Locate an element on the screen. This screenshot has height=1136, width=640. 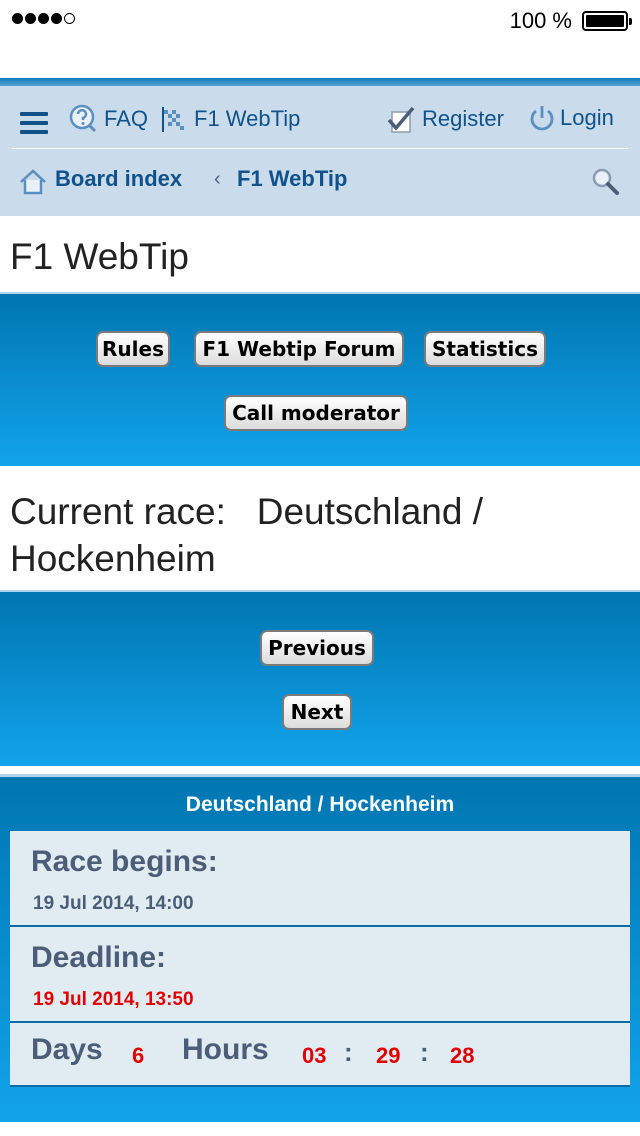
header-accent-bar is located at coordinates (320, 82).